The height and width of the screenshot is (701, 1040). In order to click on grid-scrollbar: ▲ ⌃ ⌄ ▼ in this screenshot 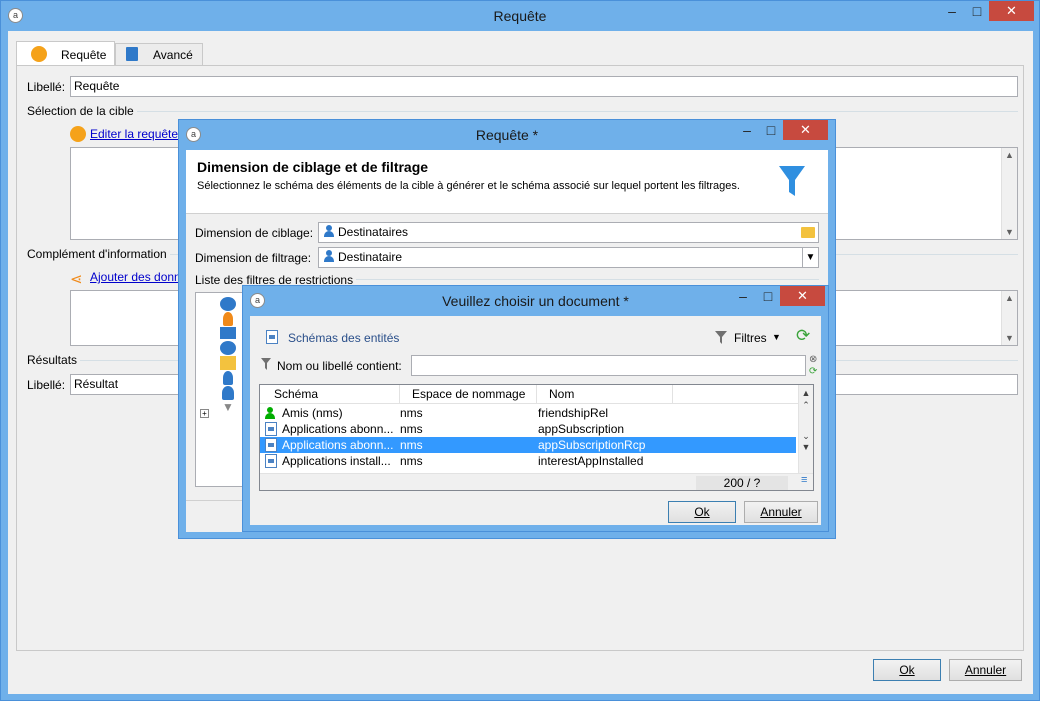, I will do `click(805, 429)`.